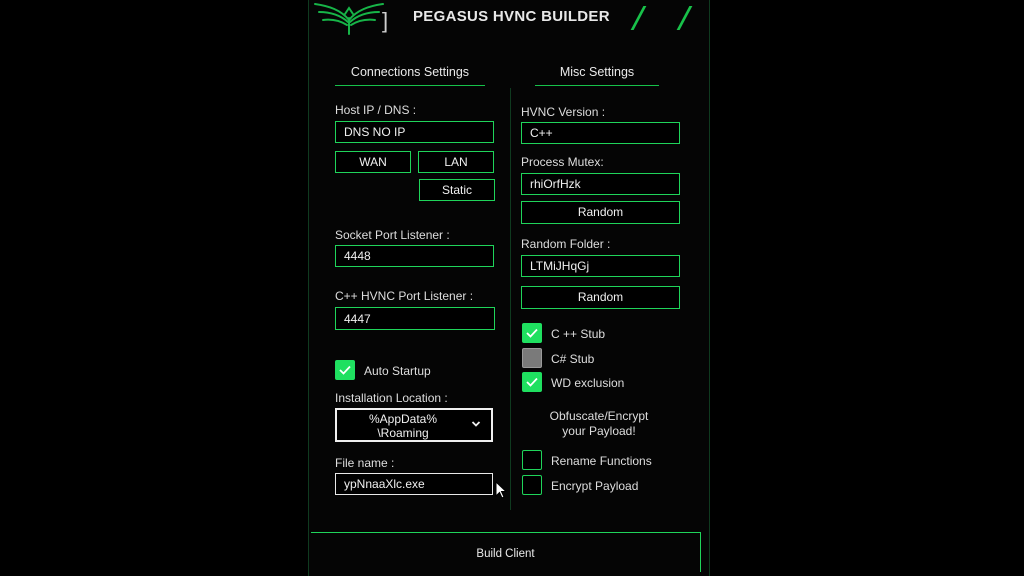  Describe the element at coordinates (562, 162) in the screenshot. I see `process-mutex-label: Process Mutex:` at that location.